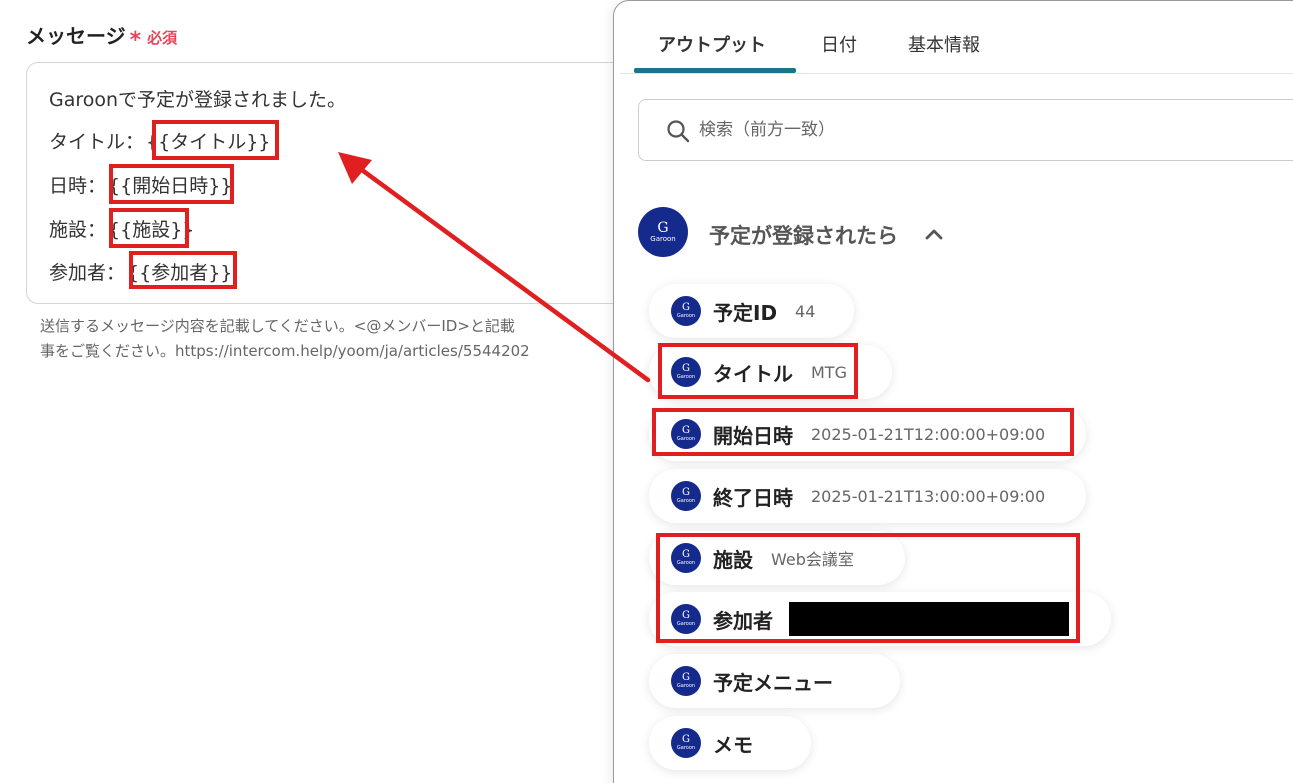  What do you see at coordinates (179, 271) in the screenshot?
I see `attendee-variable: {{参加者}}` at bounding box center [179, 271].